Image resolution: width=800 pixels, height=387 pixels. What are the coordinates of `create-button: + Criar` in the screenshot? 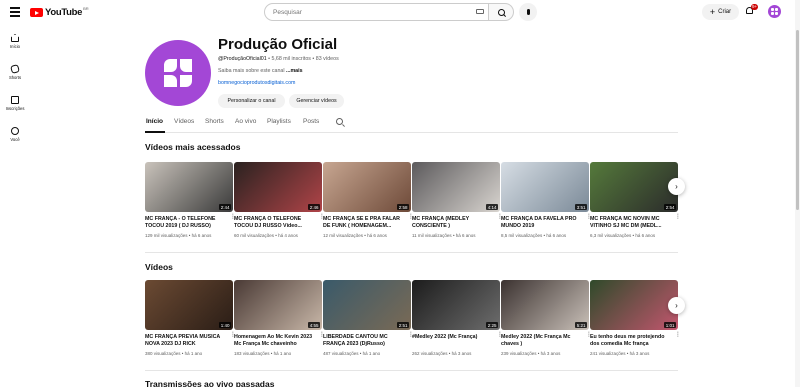 It's located at (720, 12).